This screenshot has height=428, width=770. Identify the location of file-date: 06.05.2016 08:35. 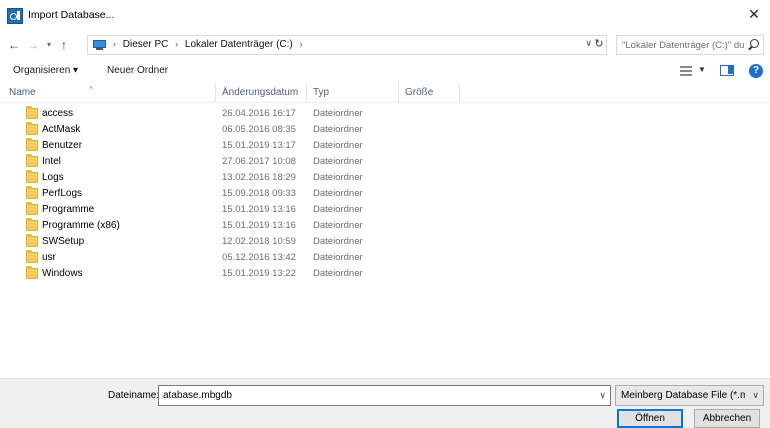
(259, 129).